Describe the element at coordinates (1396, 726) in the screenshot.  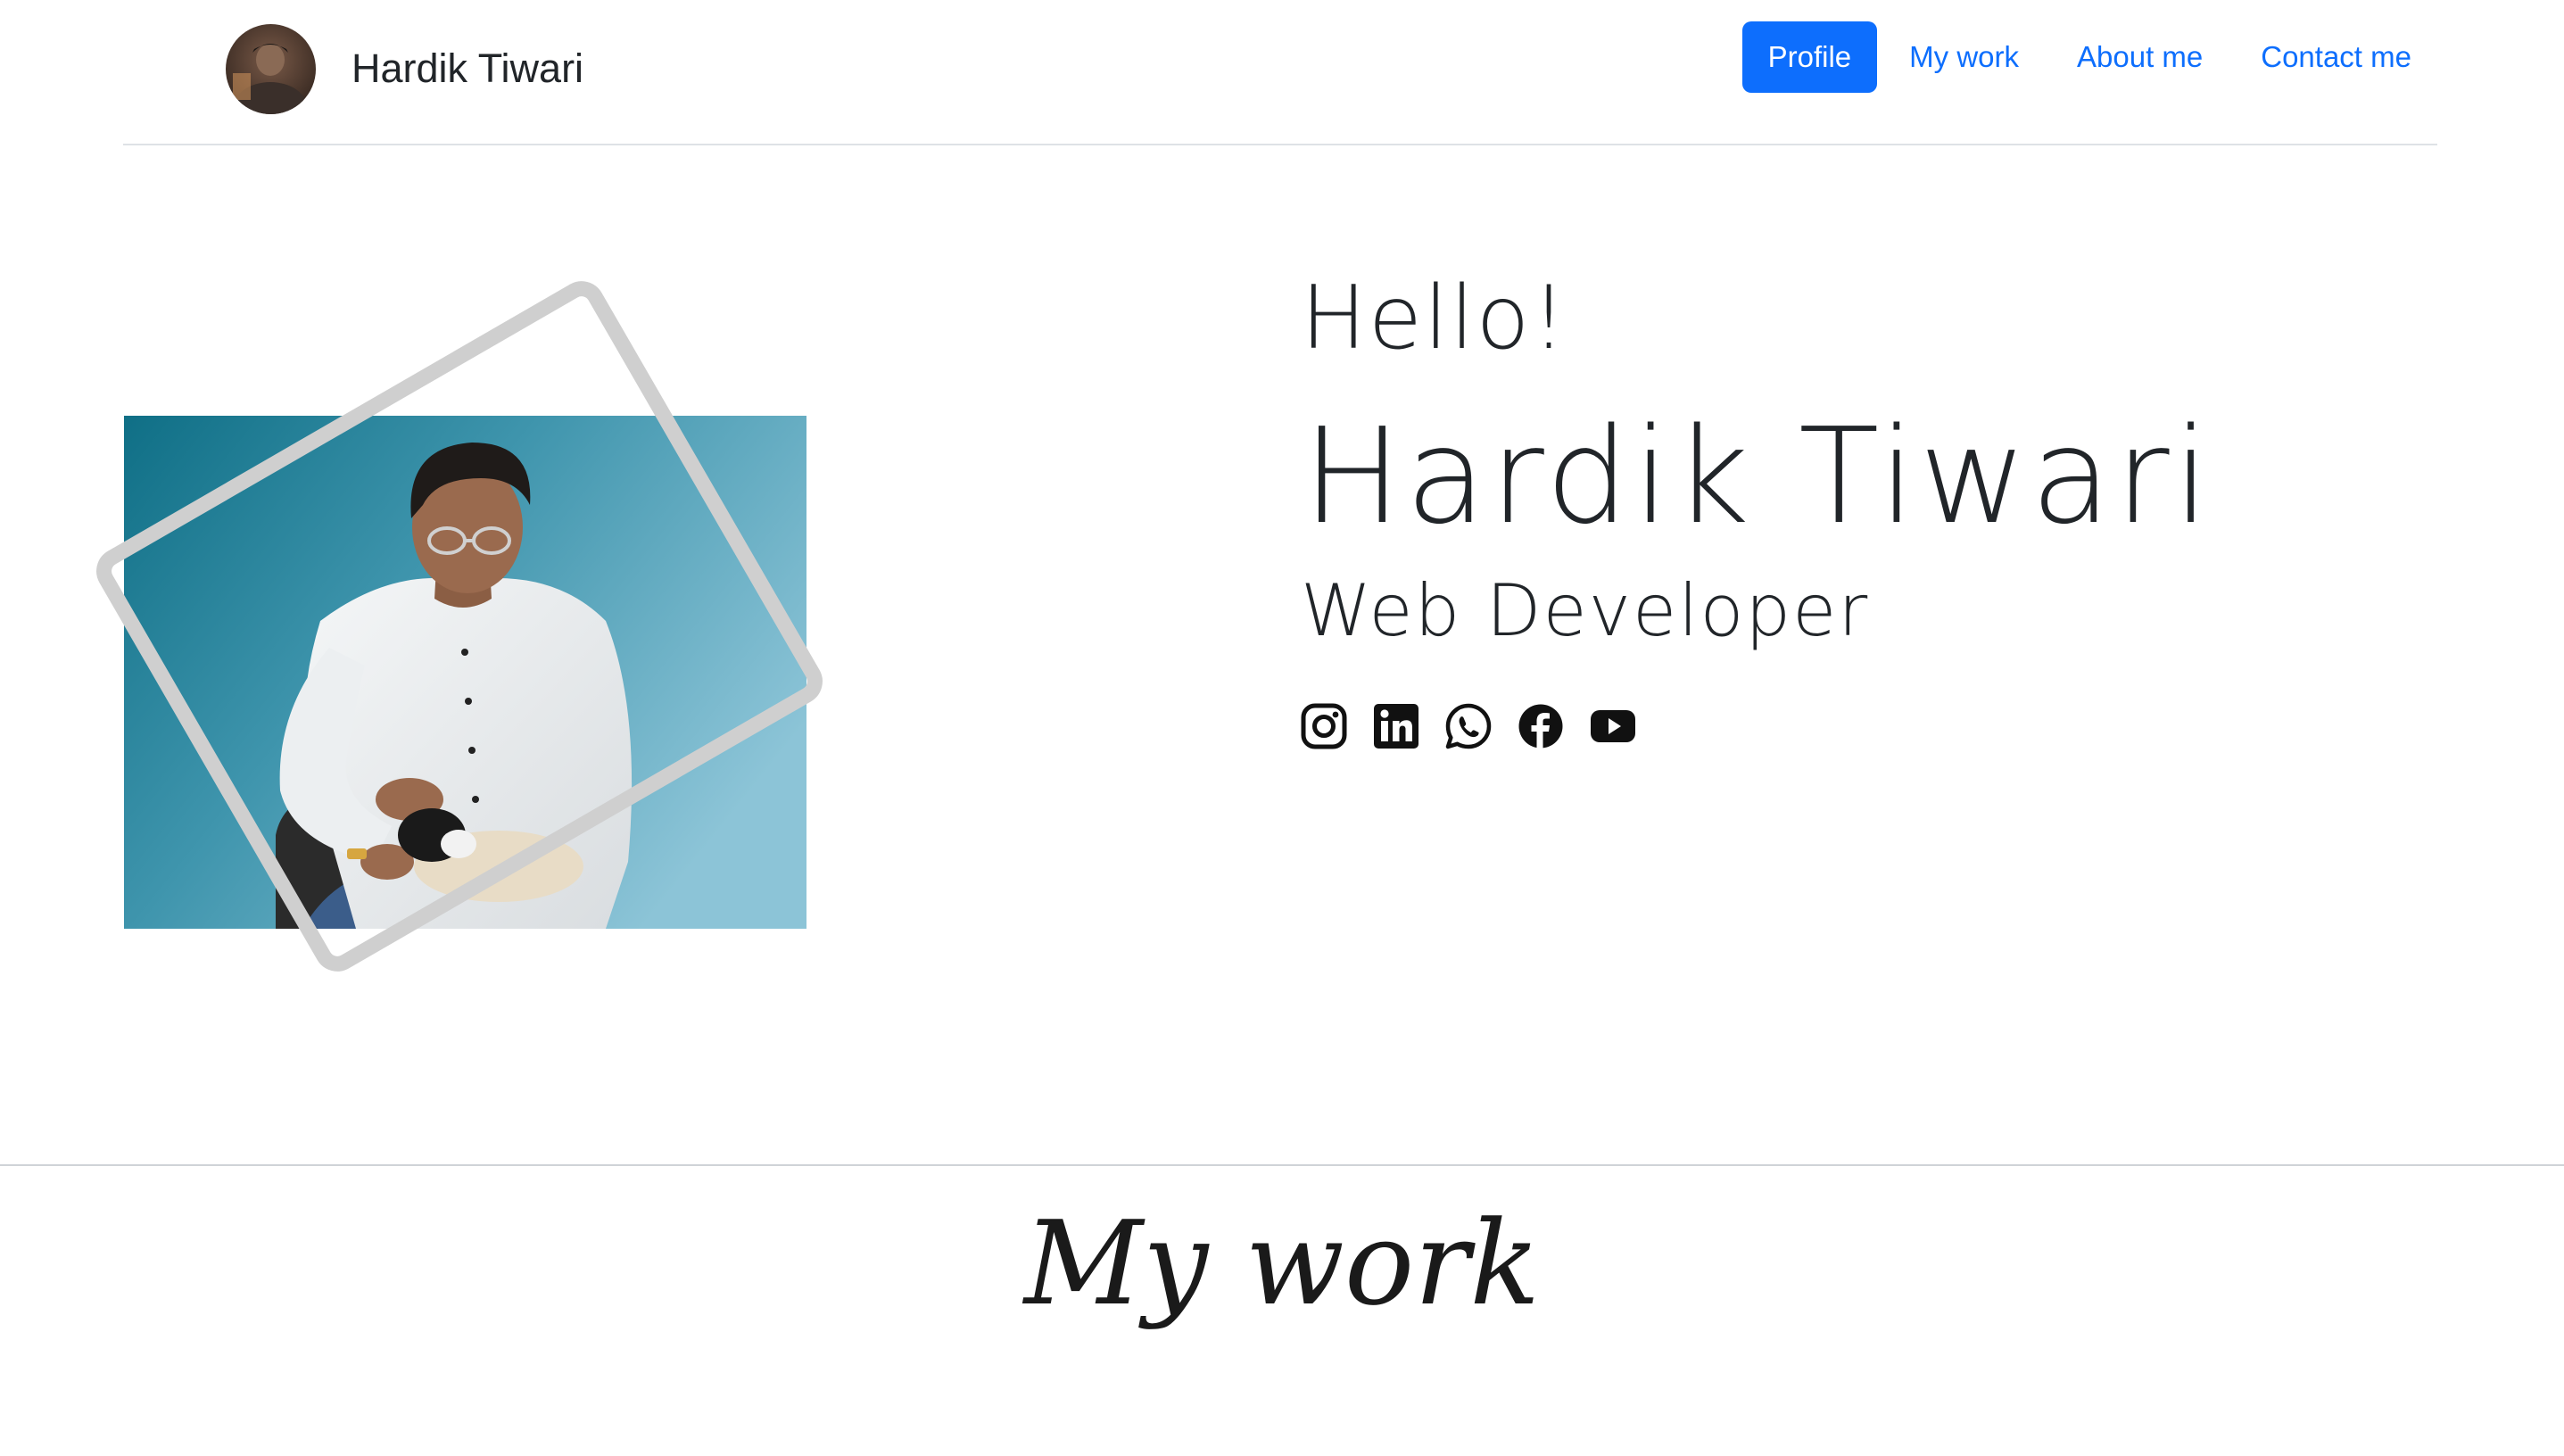
I see `linkedin-icon` at that location.